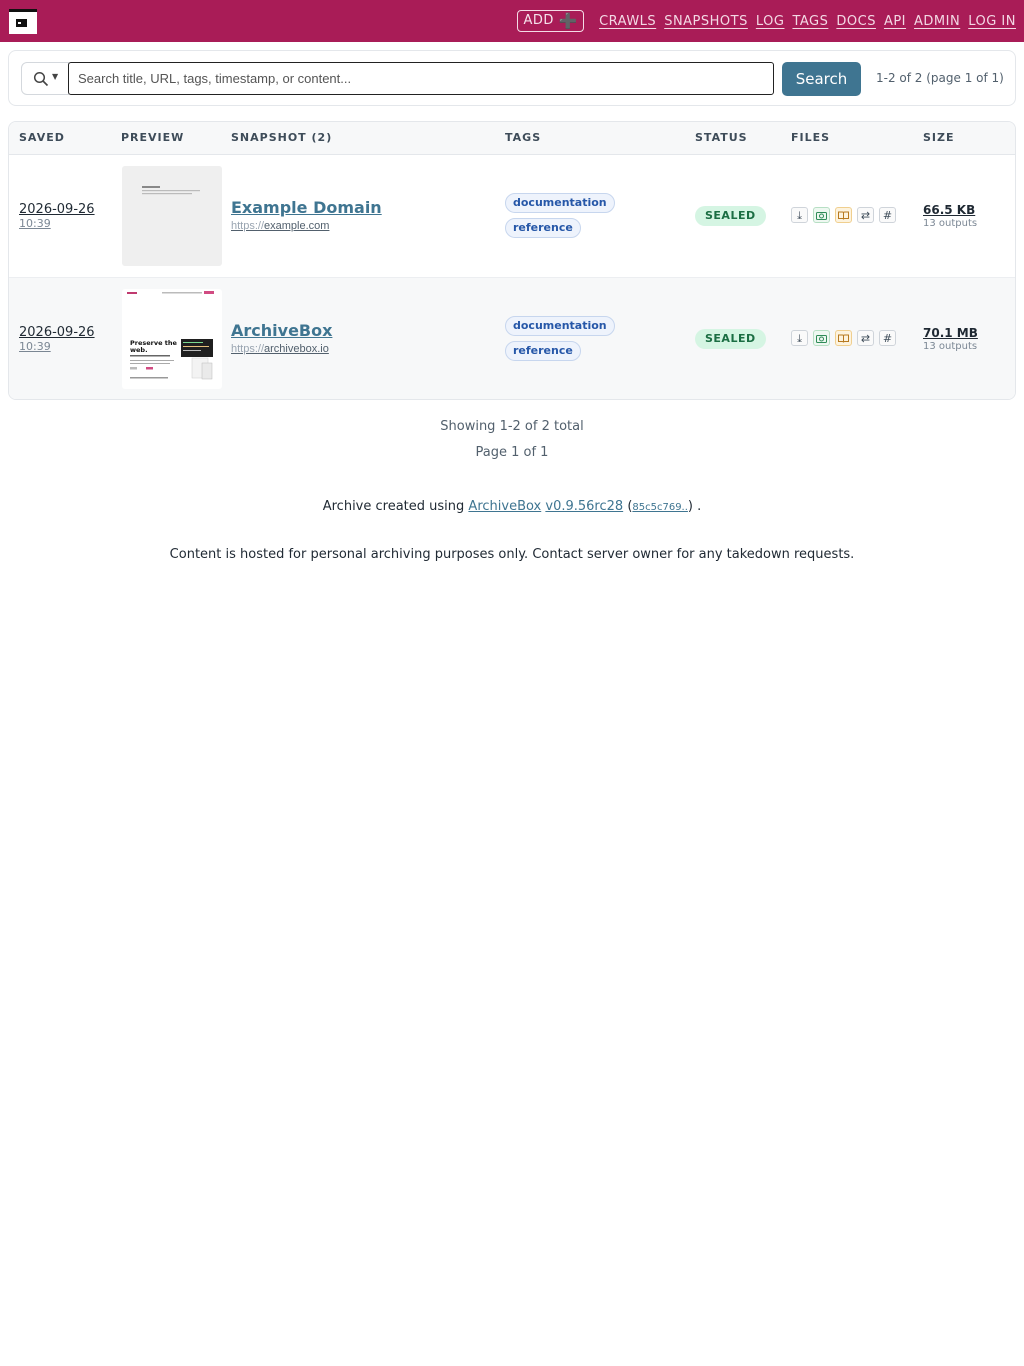  Describe the element at coordinates (421, 78) in the screenshot. I see `search-input` at that location.